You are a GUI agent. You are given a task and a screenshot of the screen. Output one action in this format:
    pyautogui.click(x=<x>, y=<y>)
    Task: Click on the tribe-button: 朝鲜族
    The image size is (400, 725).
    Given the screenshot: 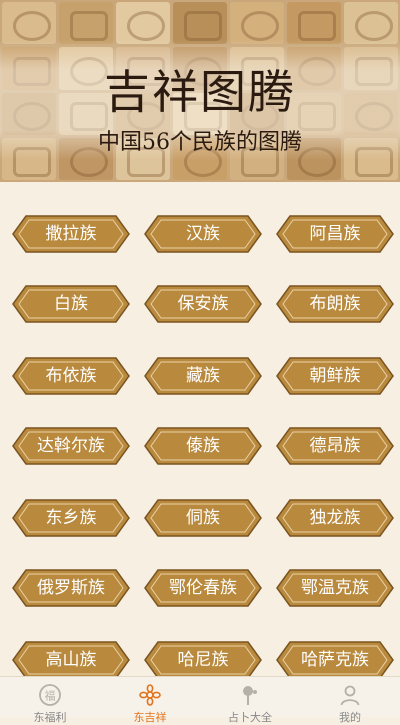 What is the action you would take?
    pyautogui.click(x=335, y=376)
    